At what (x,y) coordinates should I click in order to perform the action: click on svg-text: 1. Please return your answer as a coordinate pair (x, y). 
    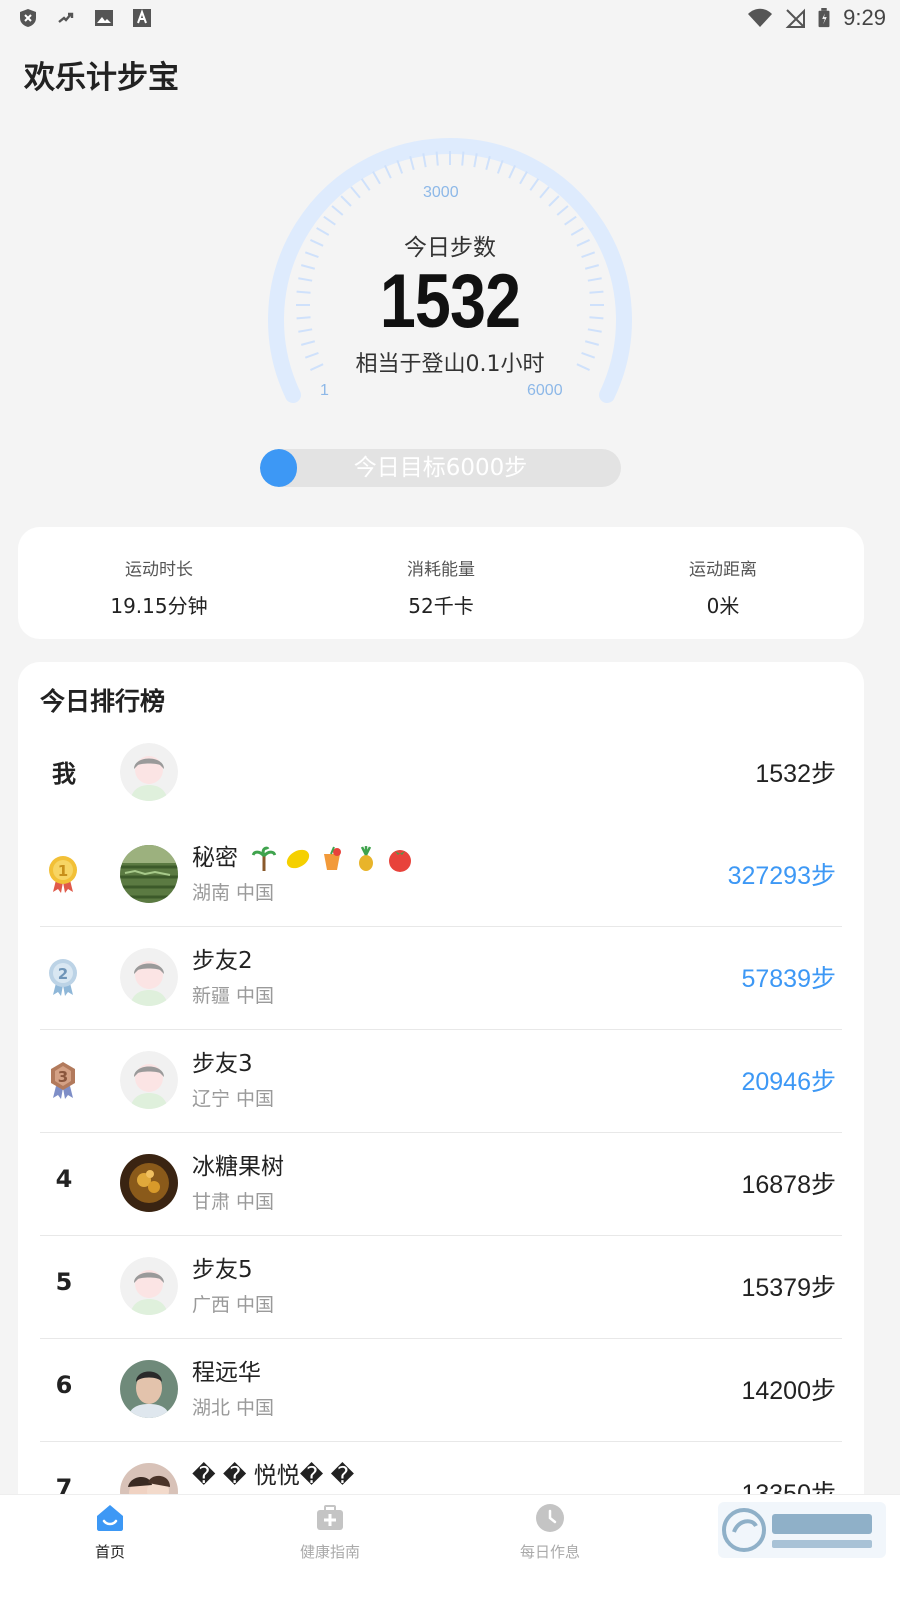
    Looking at the image, I should click on (63, 871).